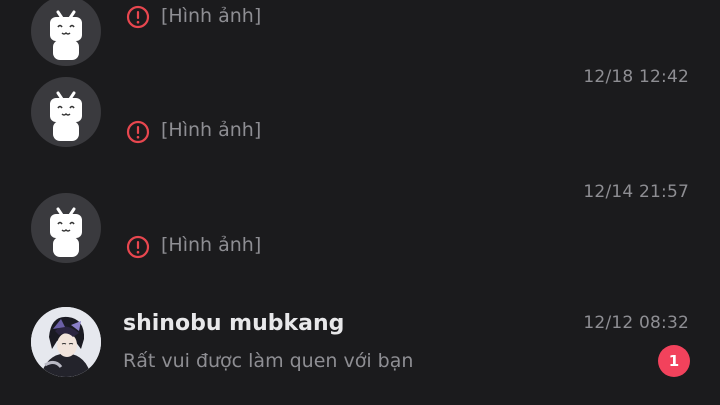  Describe the element at coordinates (674, 361) in the screenshot. I see `unread-badge: 1` at that location.